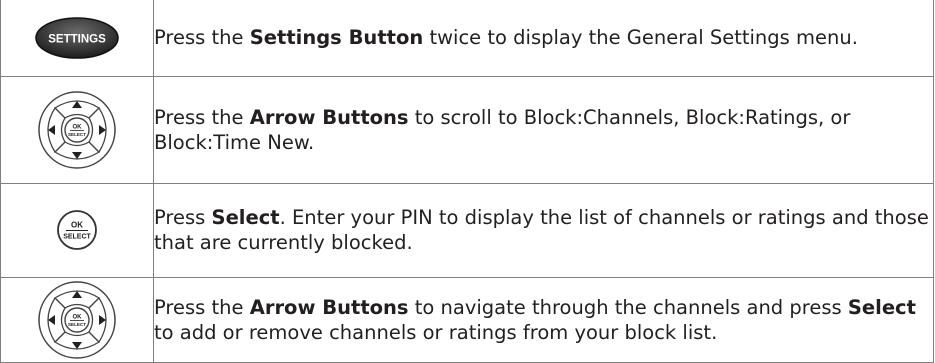  I want to click on text-run: Press, so click(183, 217).